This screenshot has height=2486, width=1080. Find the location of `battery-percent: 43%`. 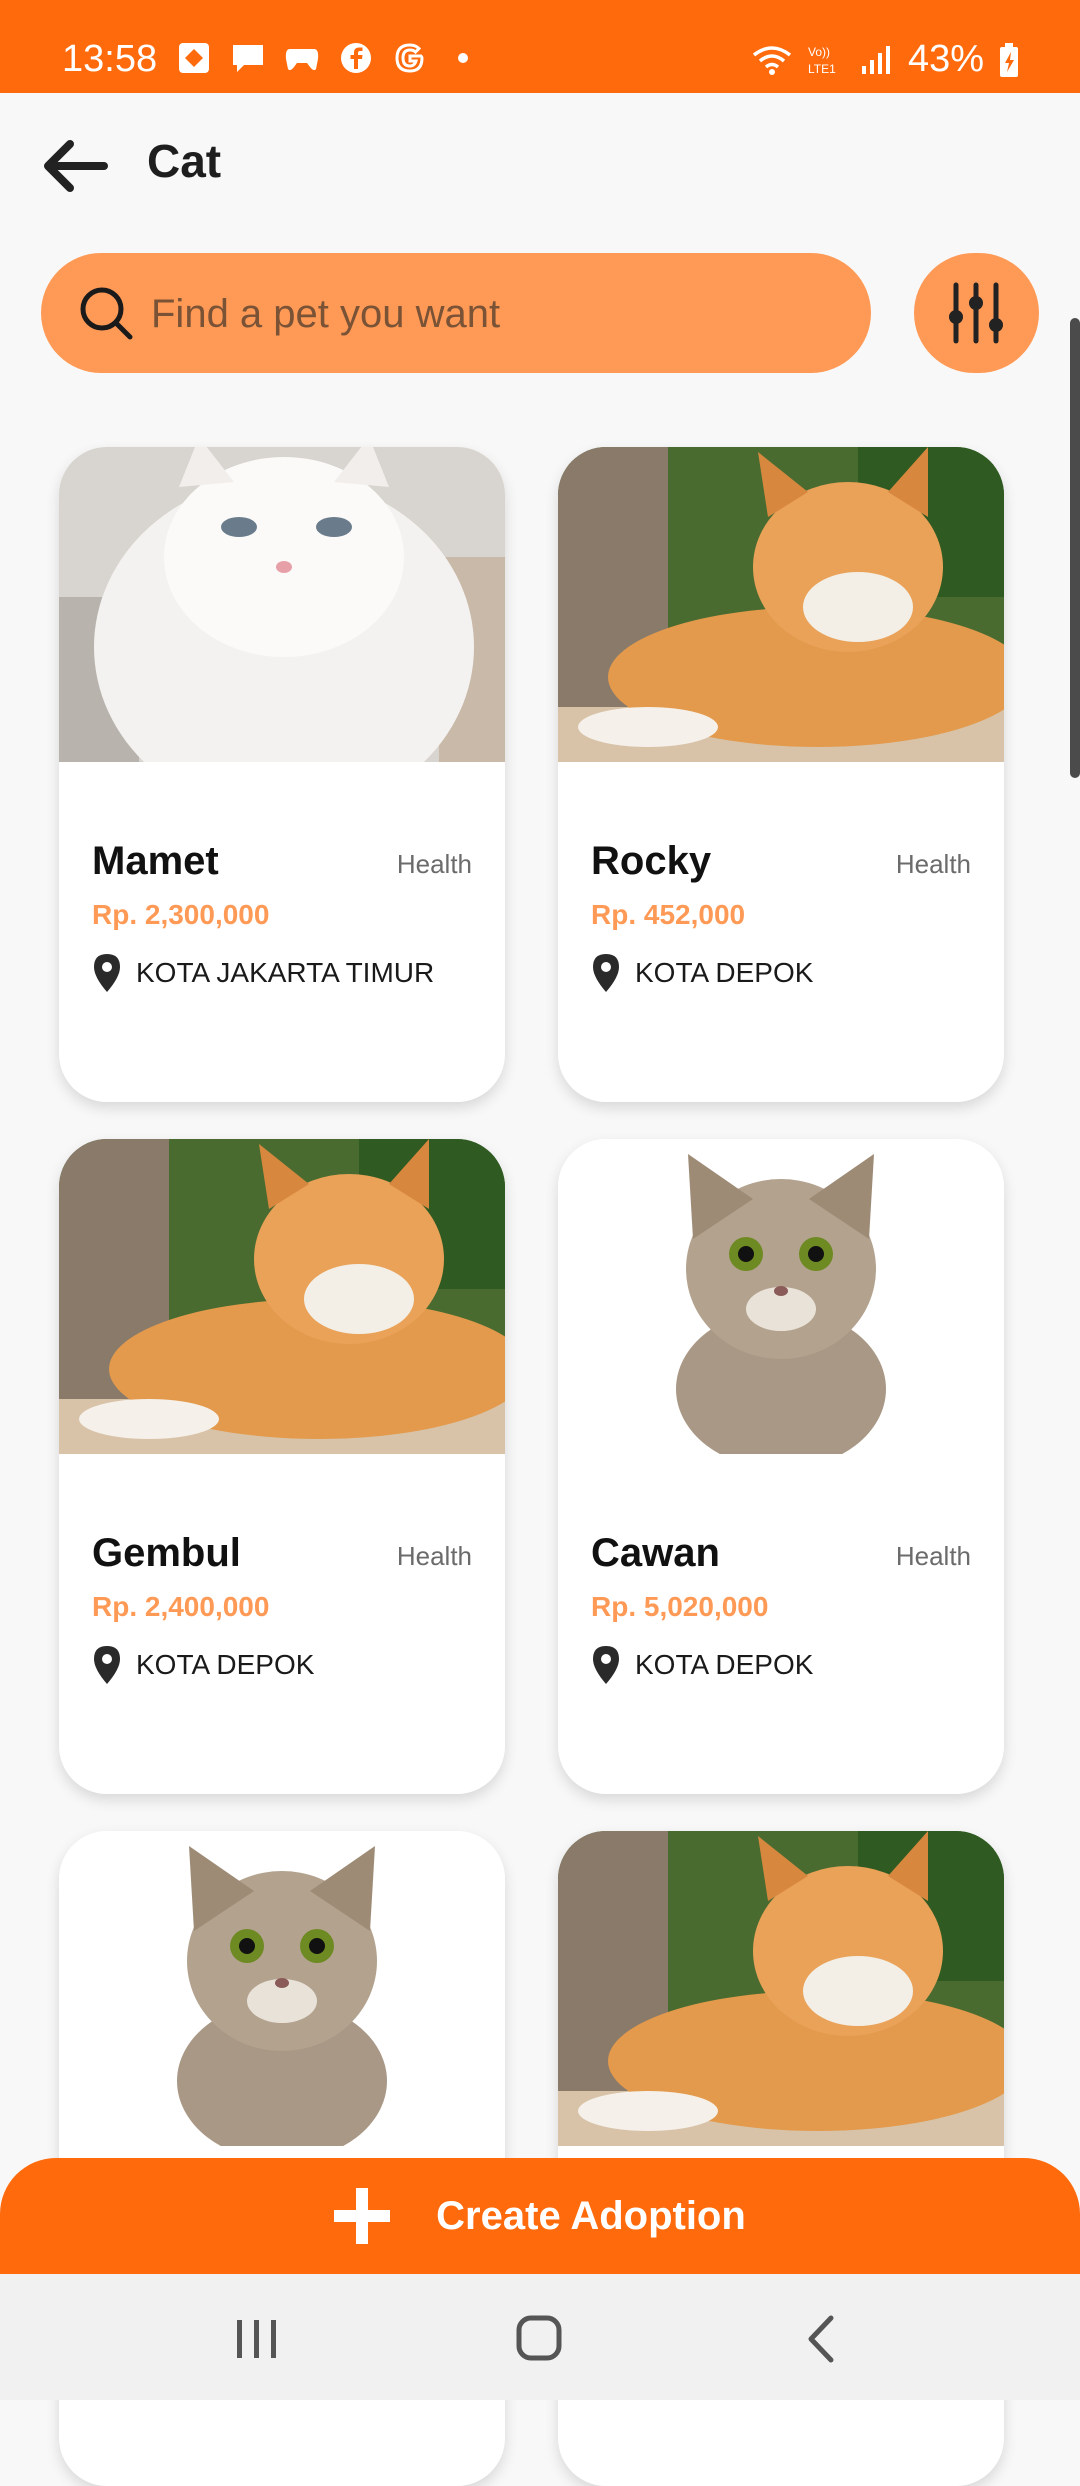

battery-percent: 43% is located at coordinates (945, 59).